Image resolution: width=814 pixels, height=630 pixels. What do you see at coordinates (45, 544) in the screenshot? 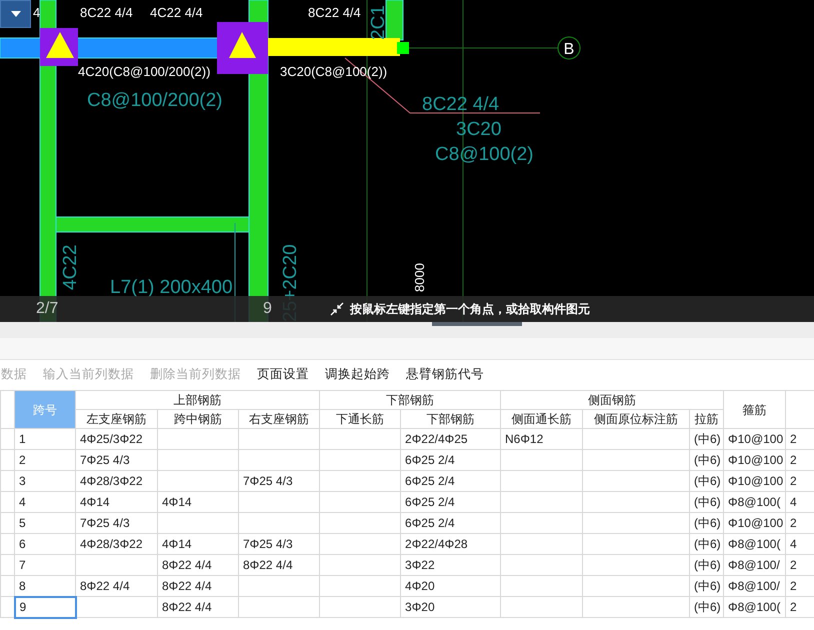
I see `table-cell: 6` at bounding box center [45, 544].